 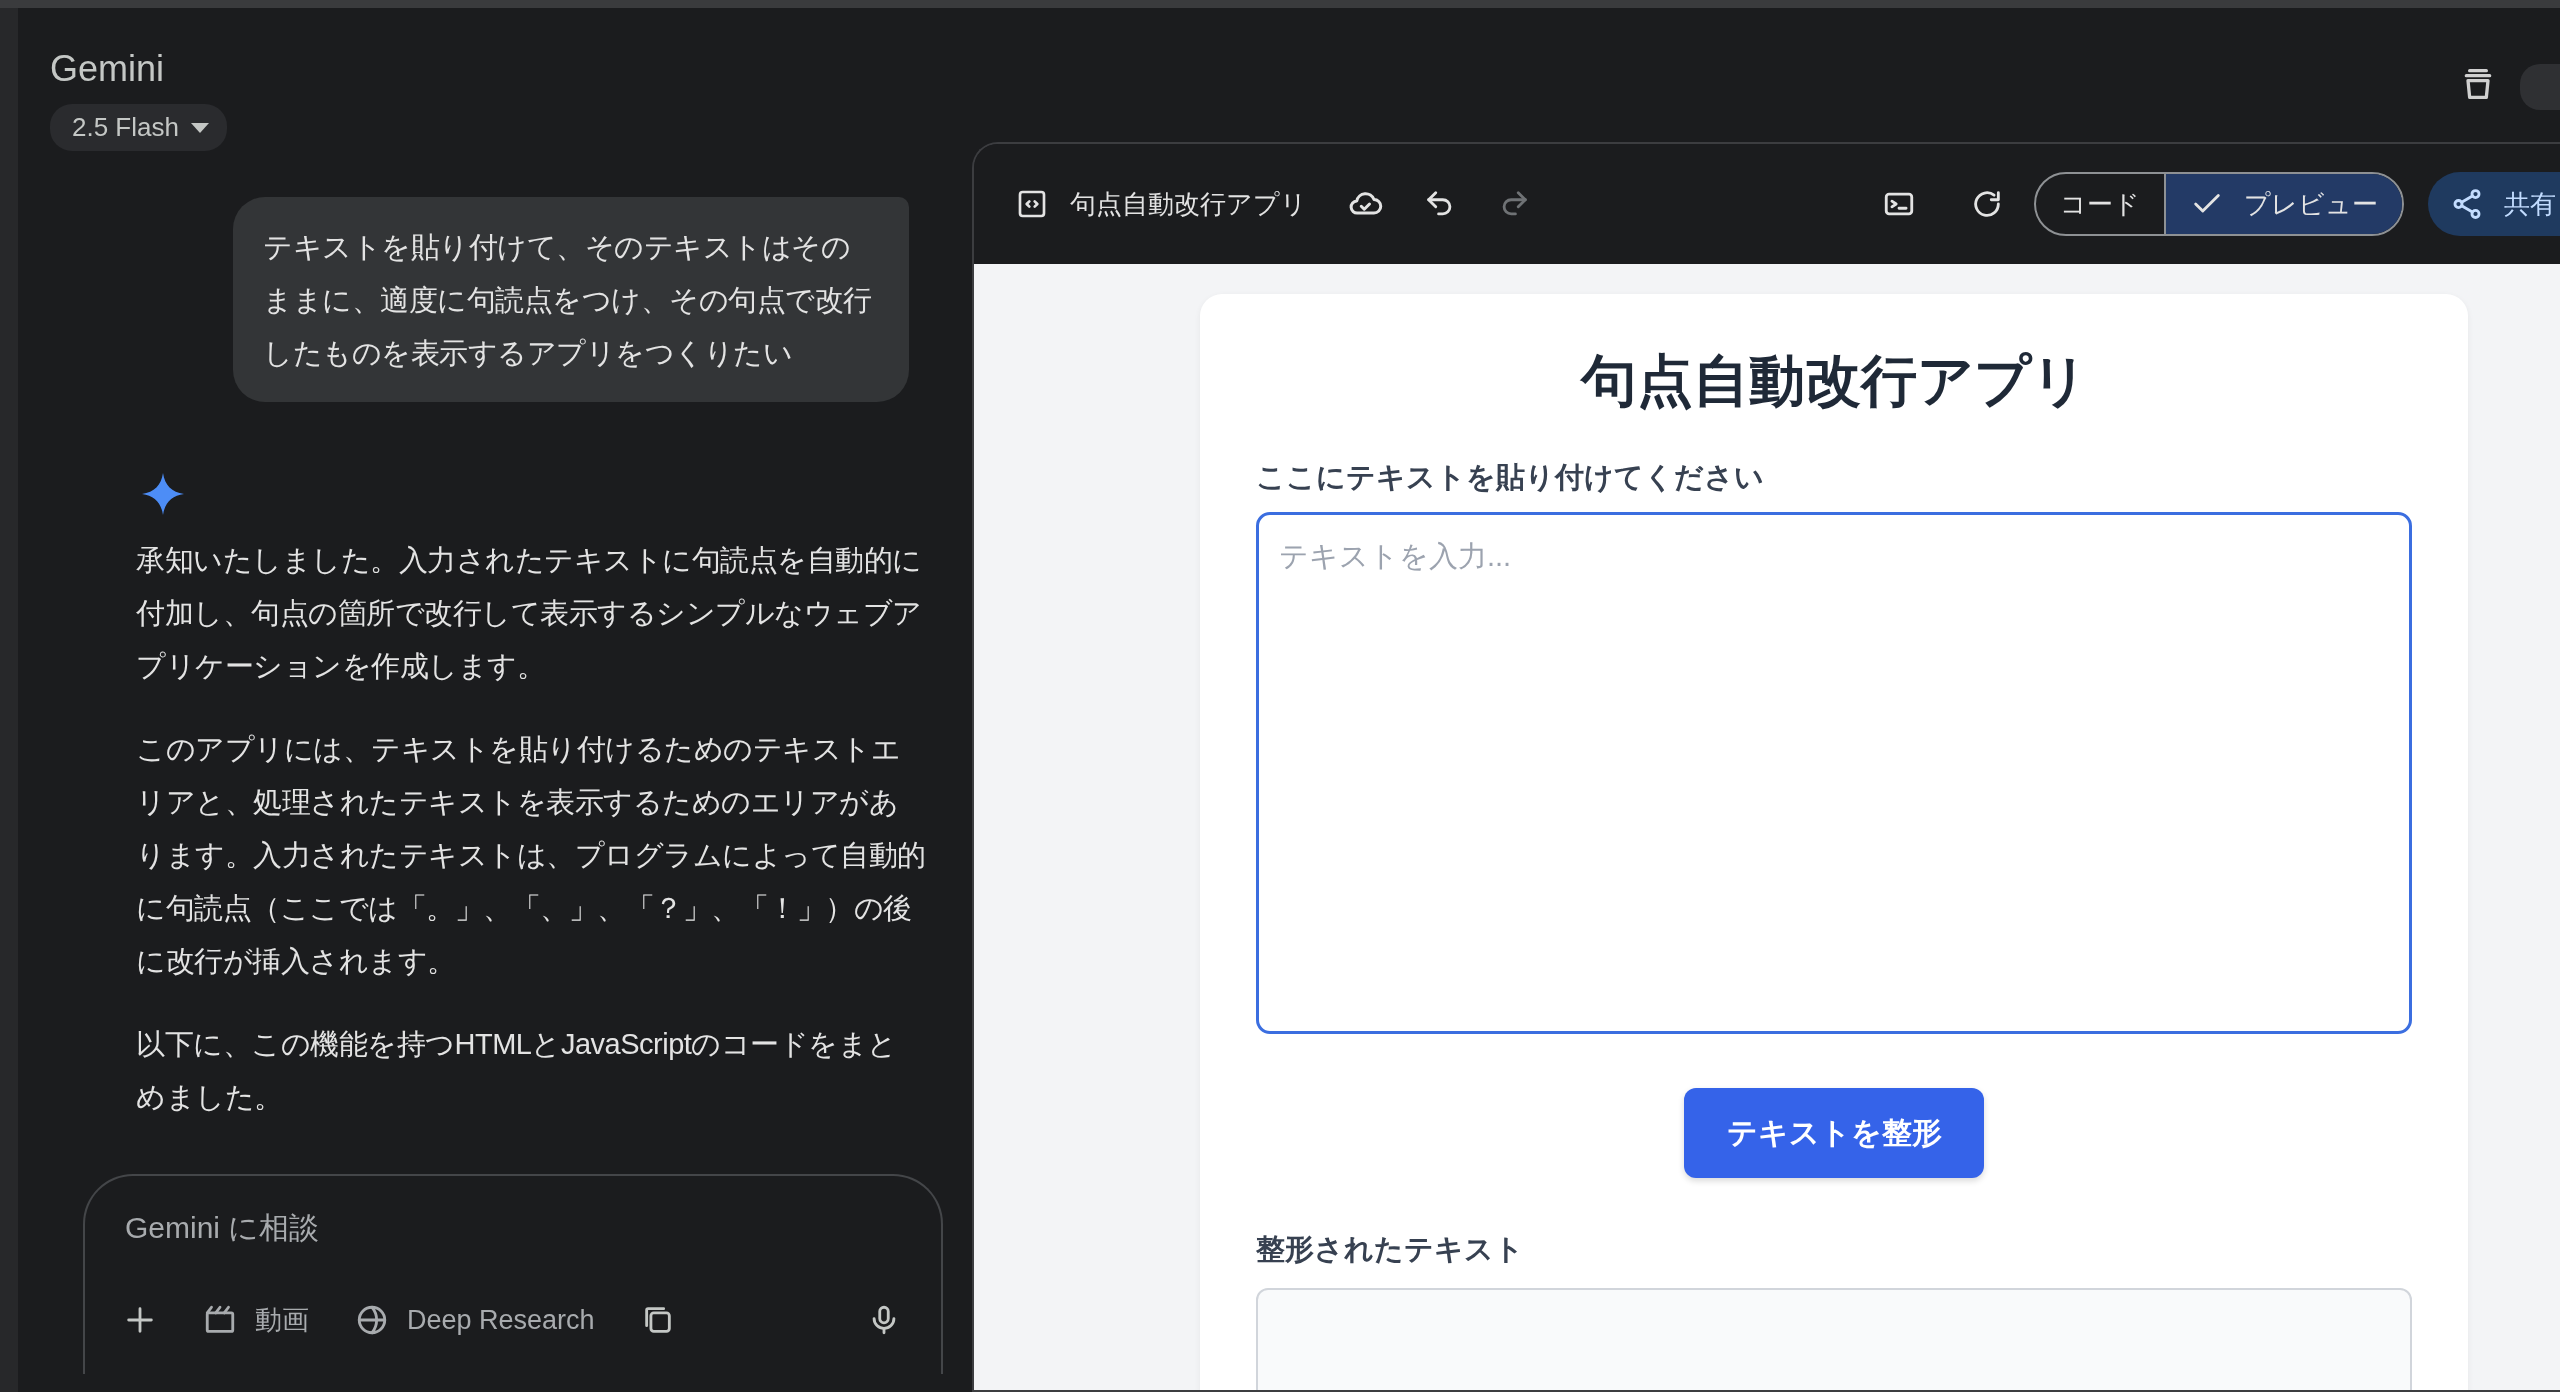 I want to click on tool-button: 動画, so click(x=256, y=1320).